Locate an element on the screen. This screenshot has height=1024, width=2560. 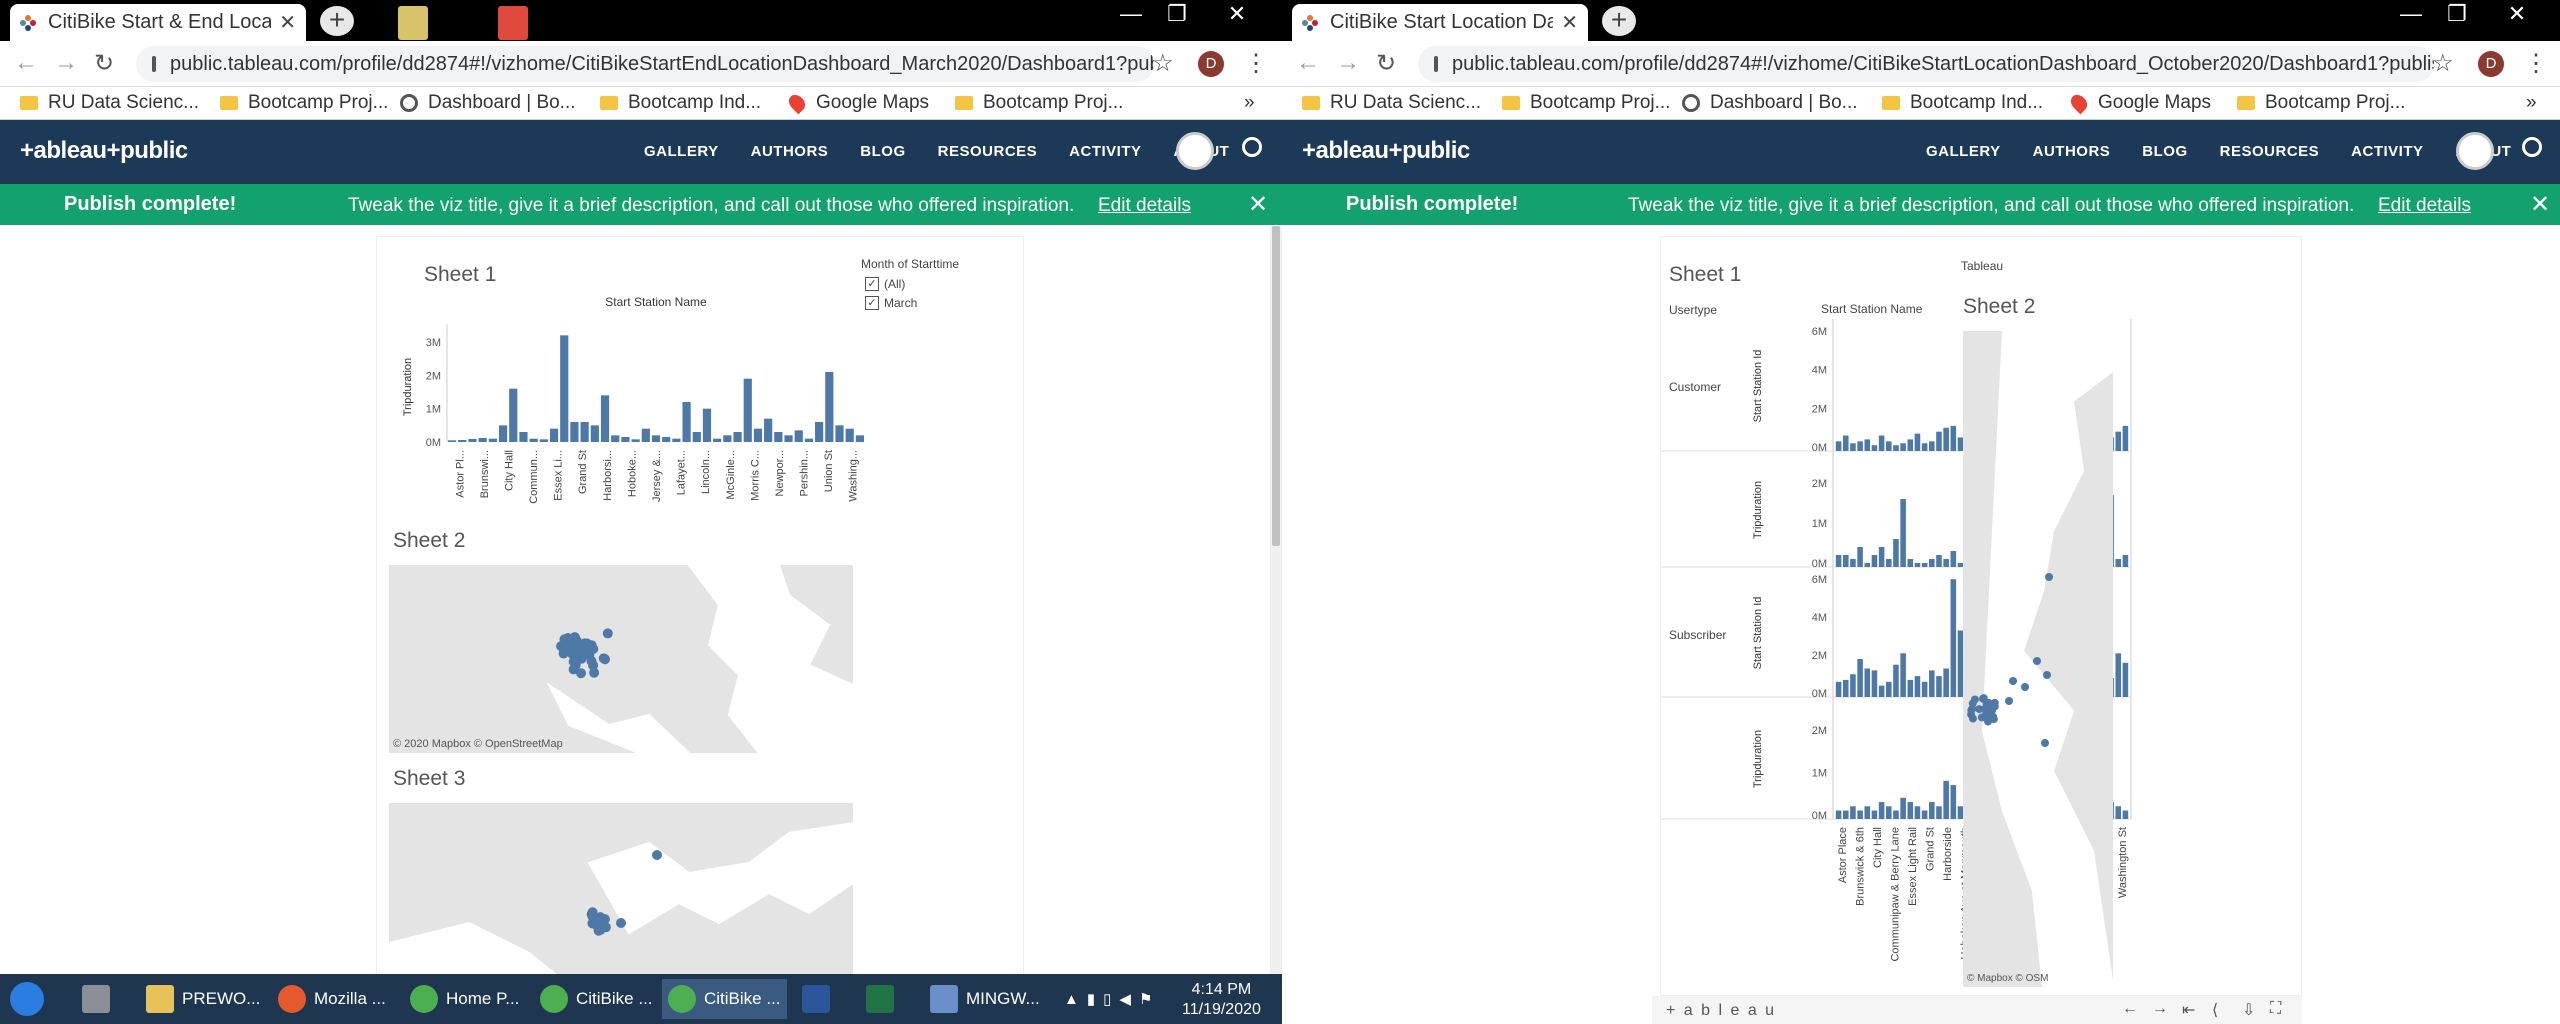
menu-icon: ⋮ is located at coordinates (1256, 63).